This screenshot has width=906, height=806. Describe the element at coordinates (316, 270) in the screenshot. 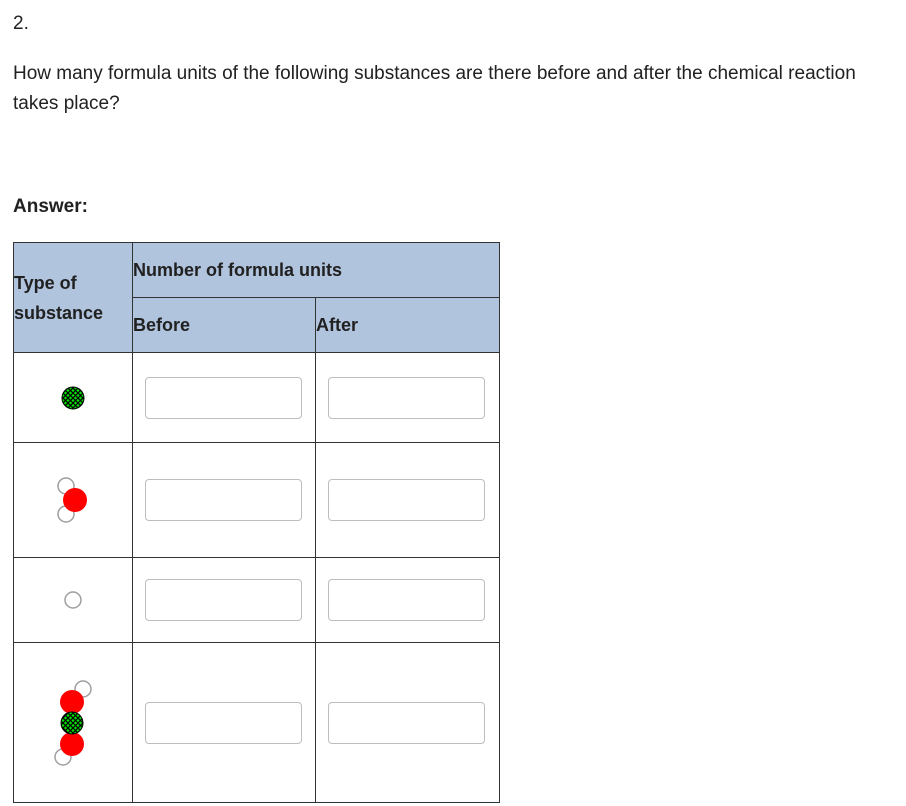

I see `formula-units-header: Number of formula units` at that location.